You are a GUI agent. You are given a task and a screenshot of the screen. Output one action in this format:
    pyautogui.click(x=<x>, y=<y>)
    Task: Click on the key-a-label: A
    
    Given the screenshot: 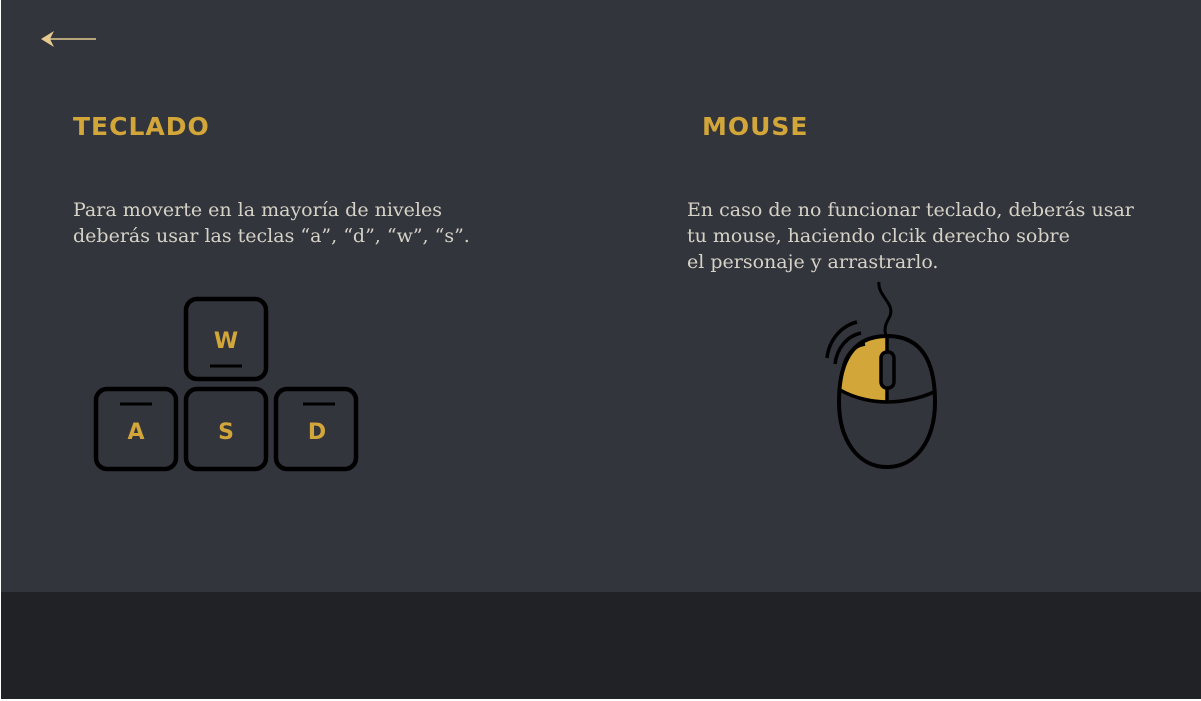 What is the action you would take?
    pyautogui.click(x=135, y=432)
    